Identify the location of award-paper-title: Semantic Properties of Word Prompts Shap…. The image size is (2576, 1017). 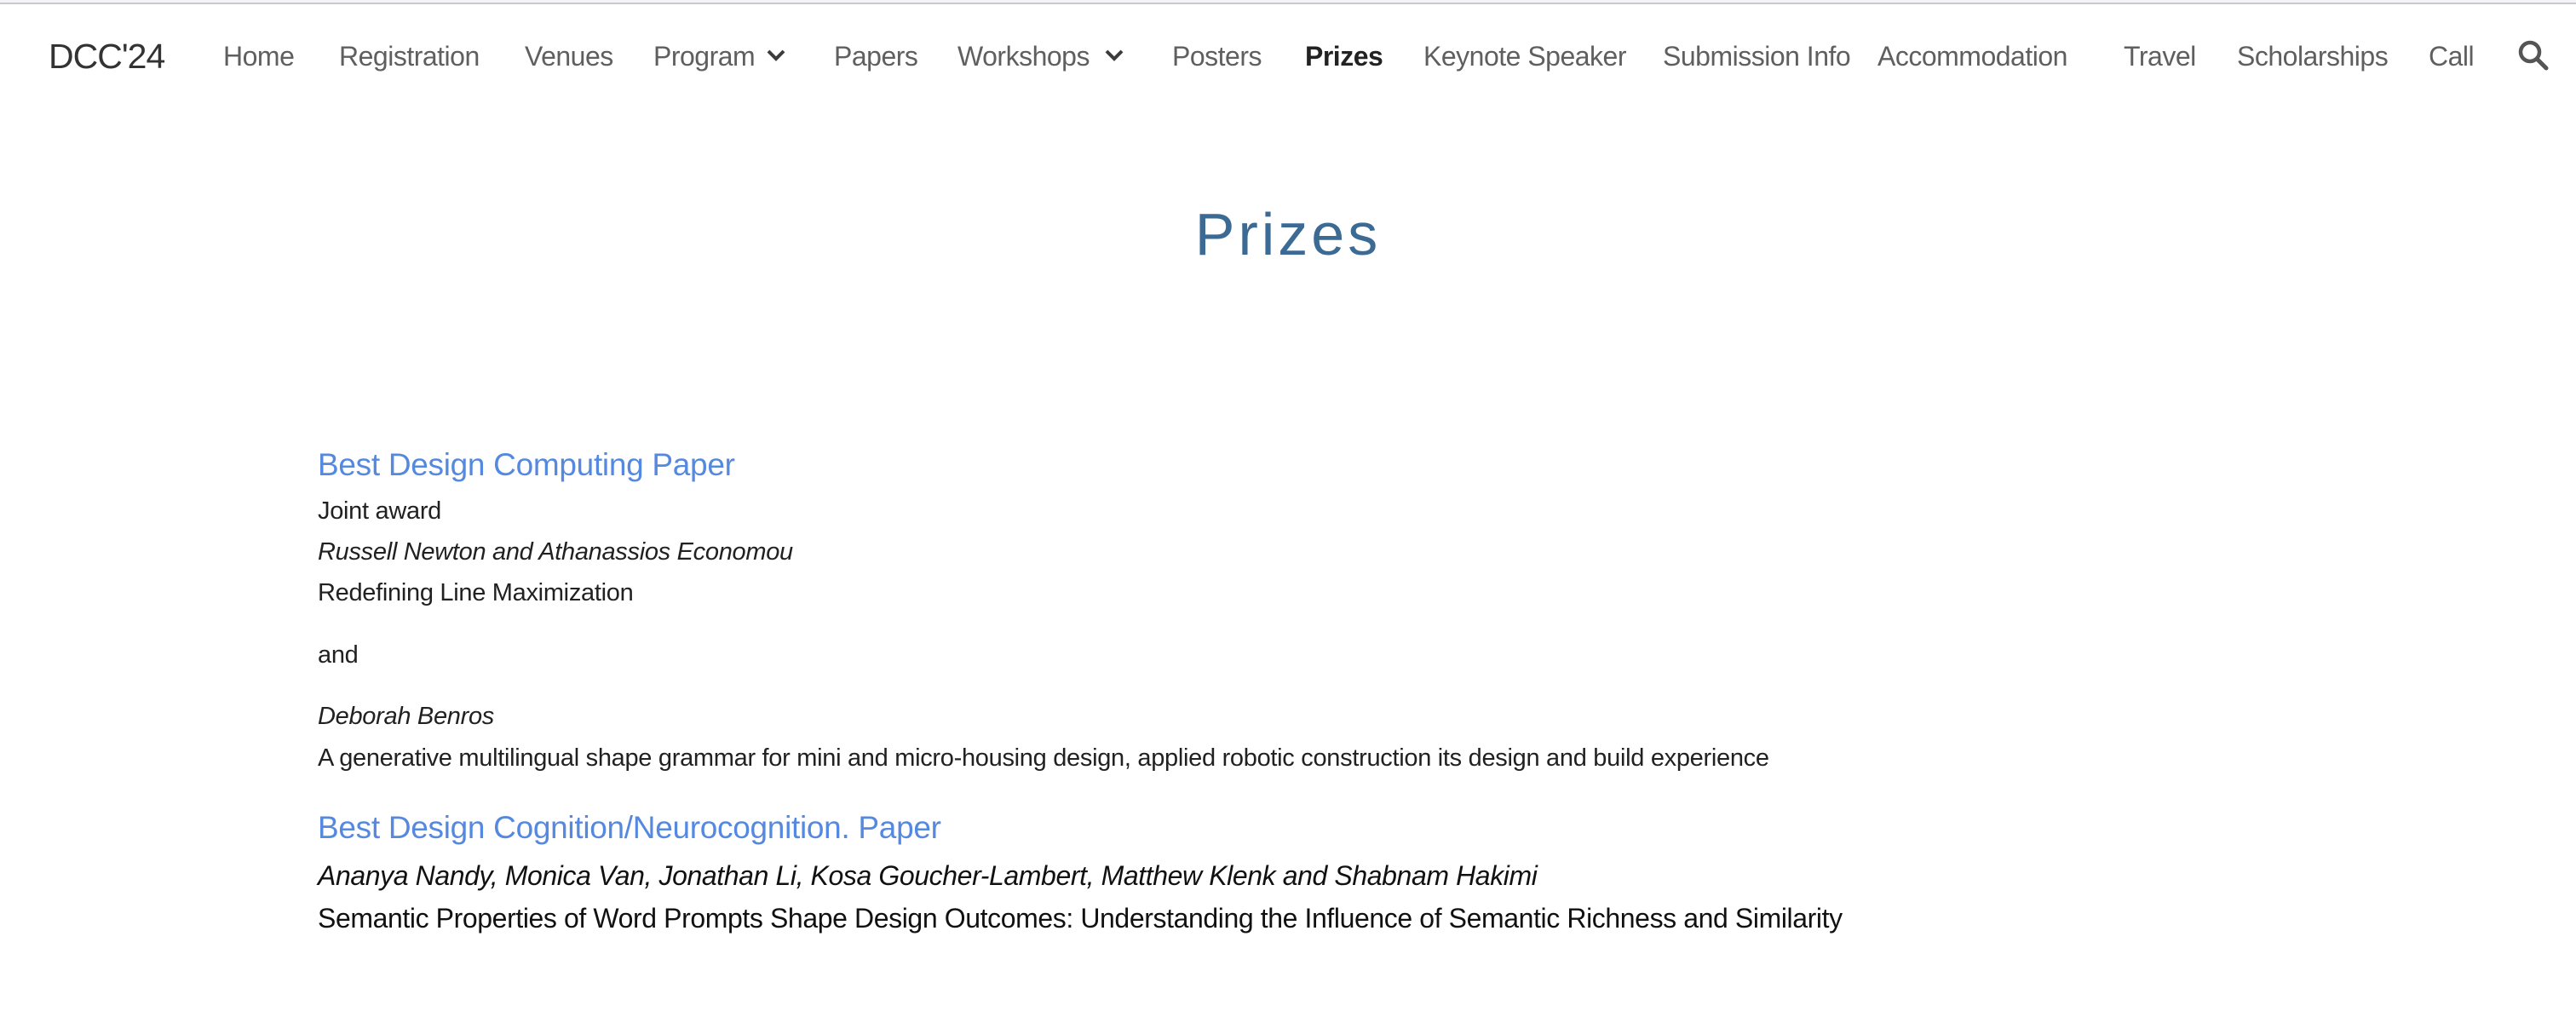
(1080, 918).